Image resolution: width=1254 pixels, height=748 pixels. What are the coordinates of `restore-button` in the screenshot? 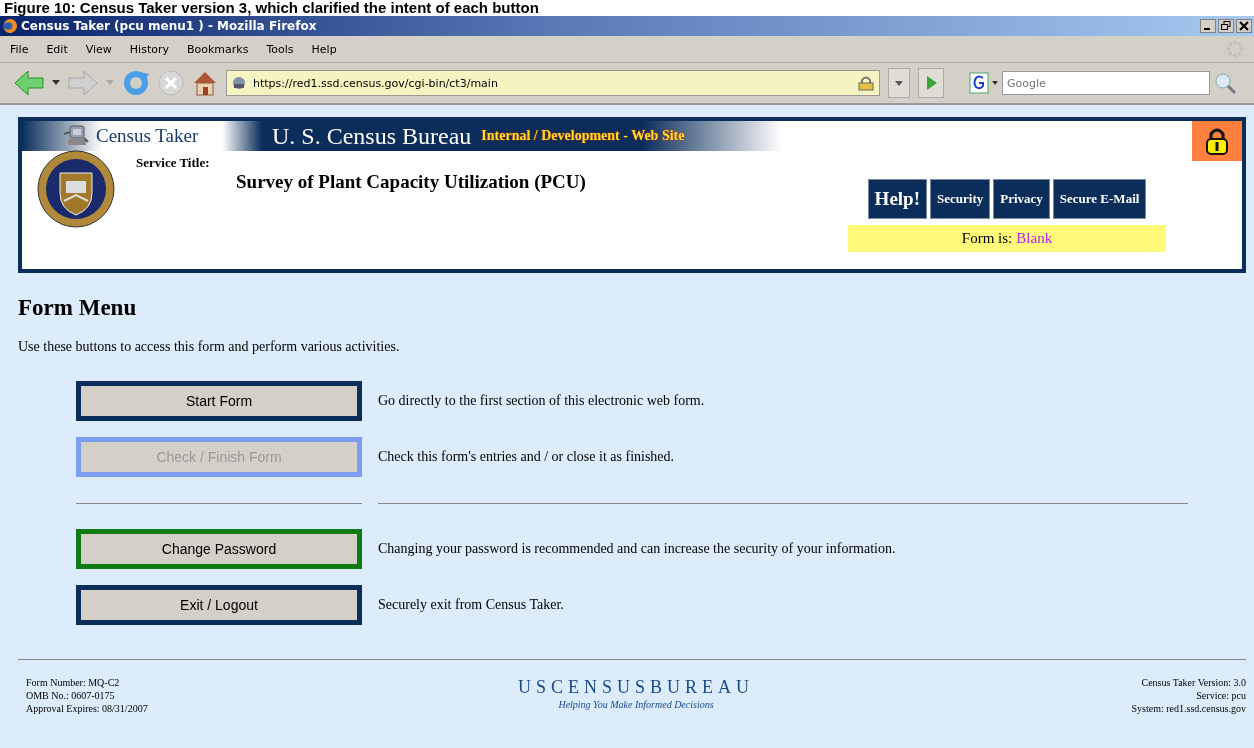 It's located at (1226, 26).